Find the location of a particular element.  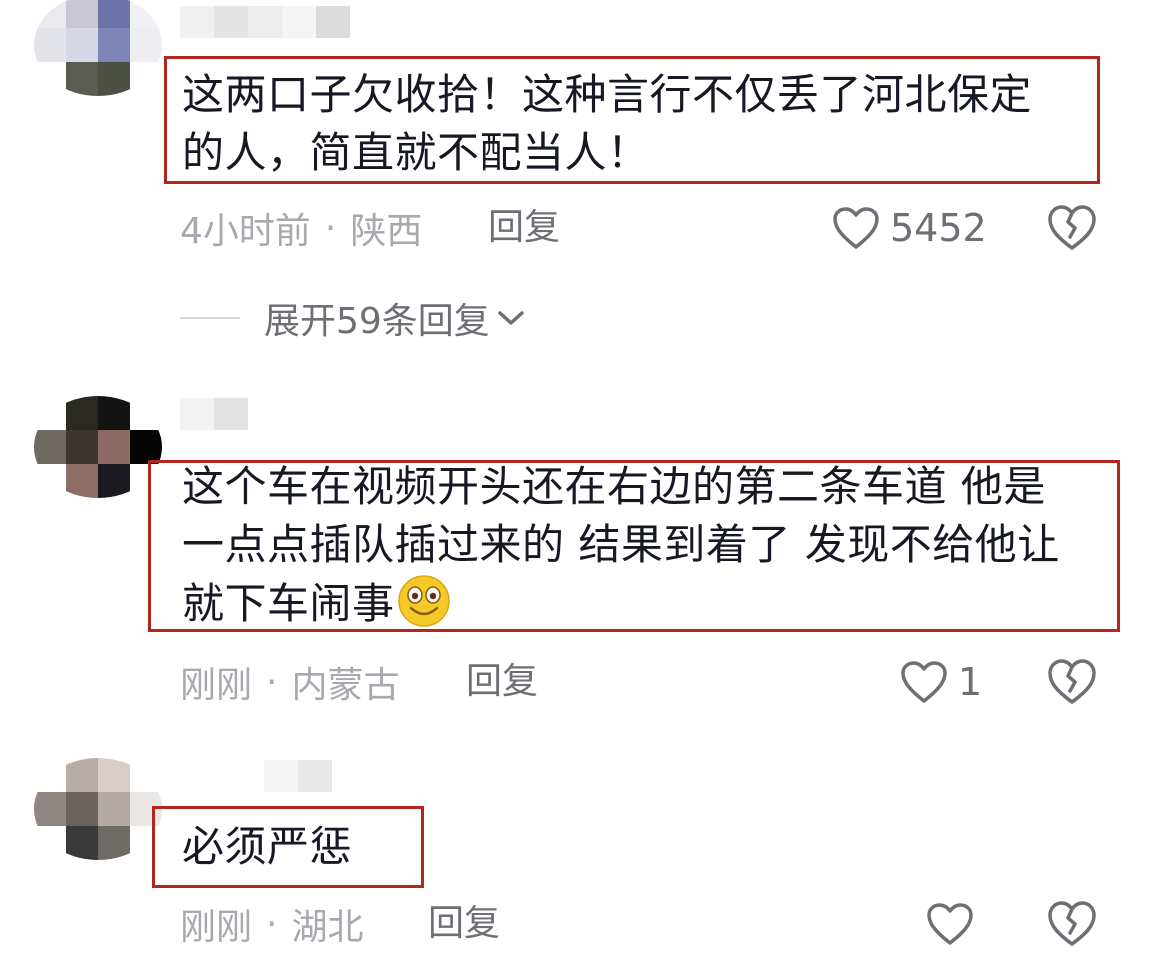

comment-meta: 刚刚 · 湖北 is located at coordinates (271, 924).